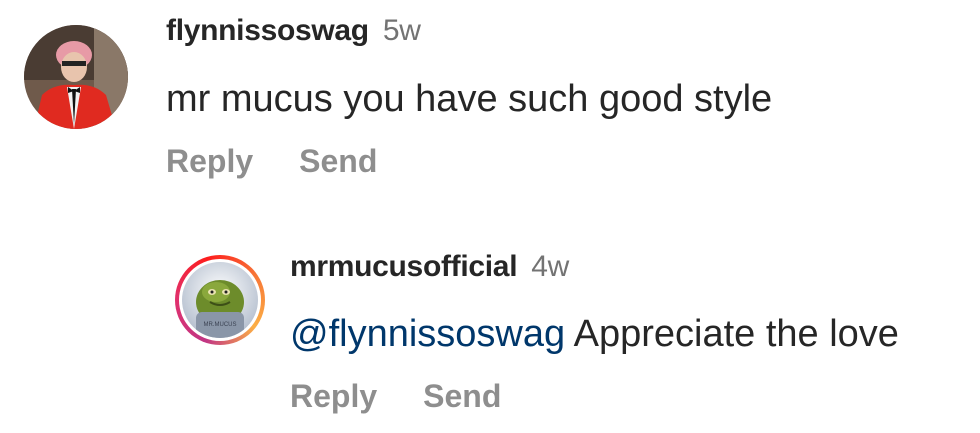 The width and height of the screenshot is (980, 433). What do you see at coordinates (736, 334) in the screenshot?
I see `comment-body: Appreciate the love` at bounding box center [736, 334].